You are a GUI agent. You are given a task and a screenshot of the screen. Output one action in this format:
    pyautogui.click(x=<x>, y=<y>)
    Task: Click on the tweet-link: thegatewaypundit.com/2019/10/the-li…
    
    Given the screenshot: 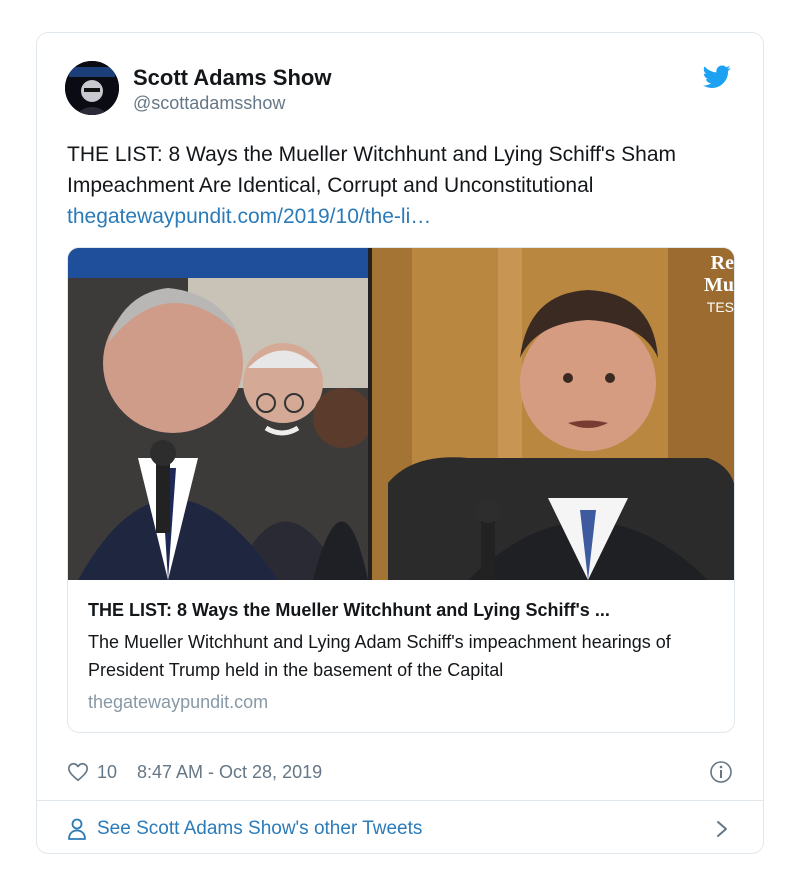 What is the action you would take?
    pyautogui.click(x=402, y=216)
    